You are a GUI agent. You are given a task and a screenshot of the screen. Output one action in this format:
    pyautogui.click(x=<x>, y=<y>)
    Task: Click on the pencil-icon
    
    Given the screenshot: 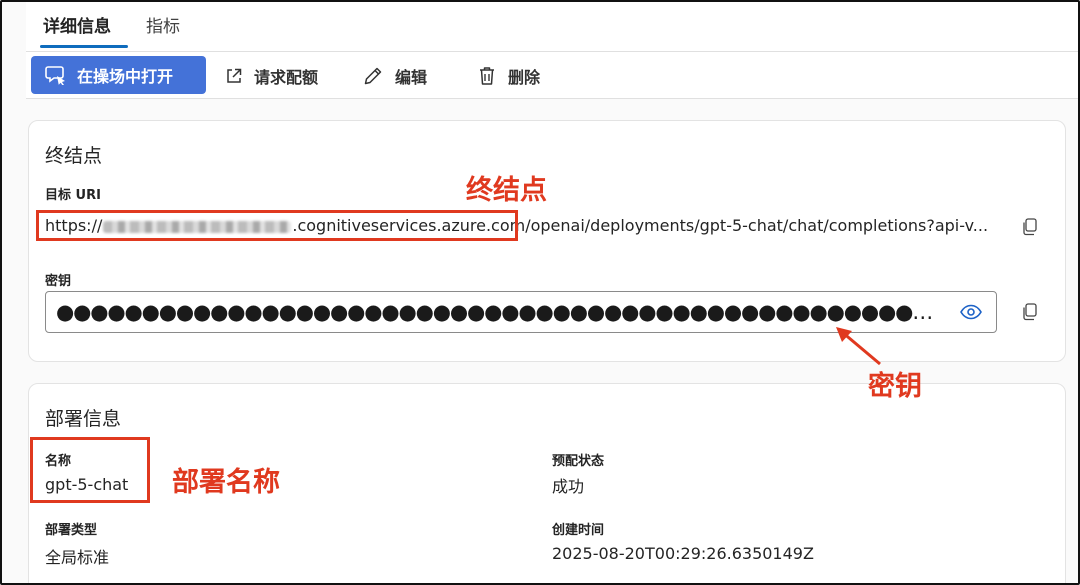 What is the action you would take?
    pyautogui.click(x=373, y=76)
    